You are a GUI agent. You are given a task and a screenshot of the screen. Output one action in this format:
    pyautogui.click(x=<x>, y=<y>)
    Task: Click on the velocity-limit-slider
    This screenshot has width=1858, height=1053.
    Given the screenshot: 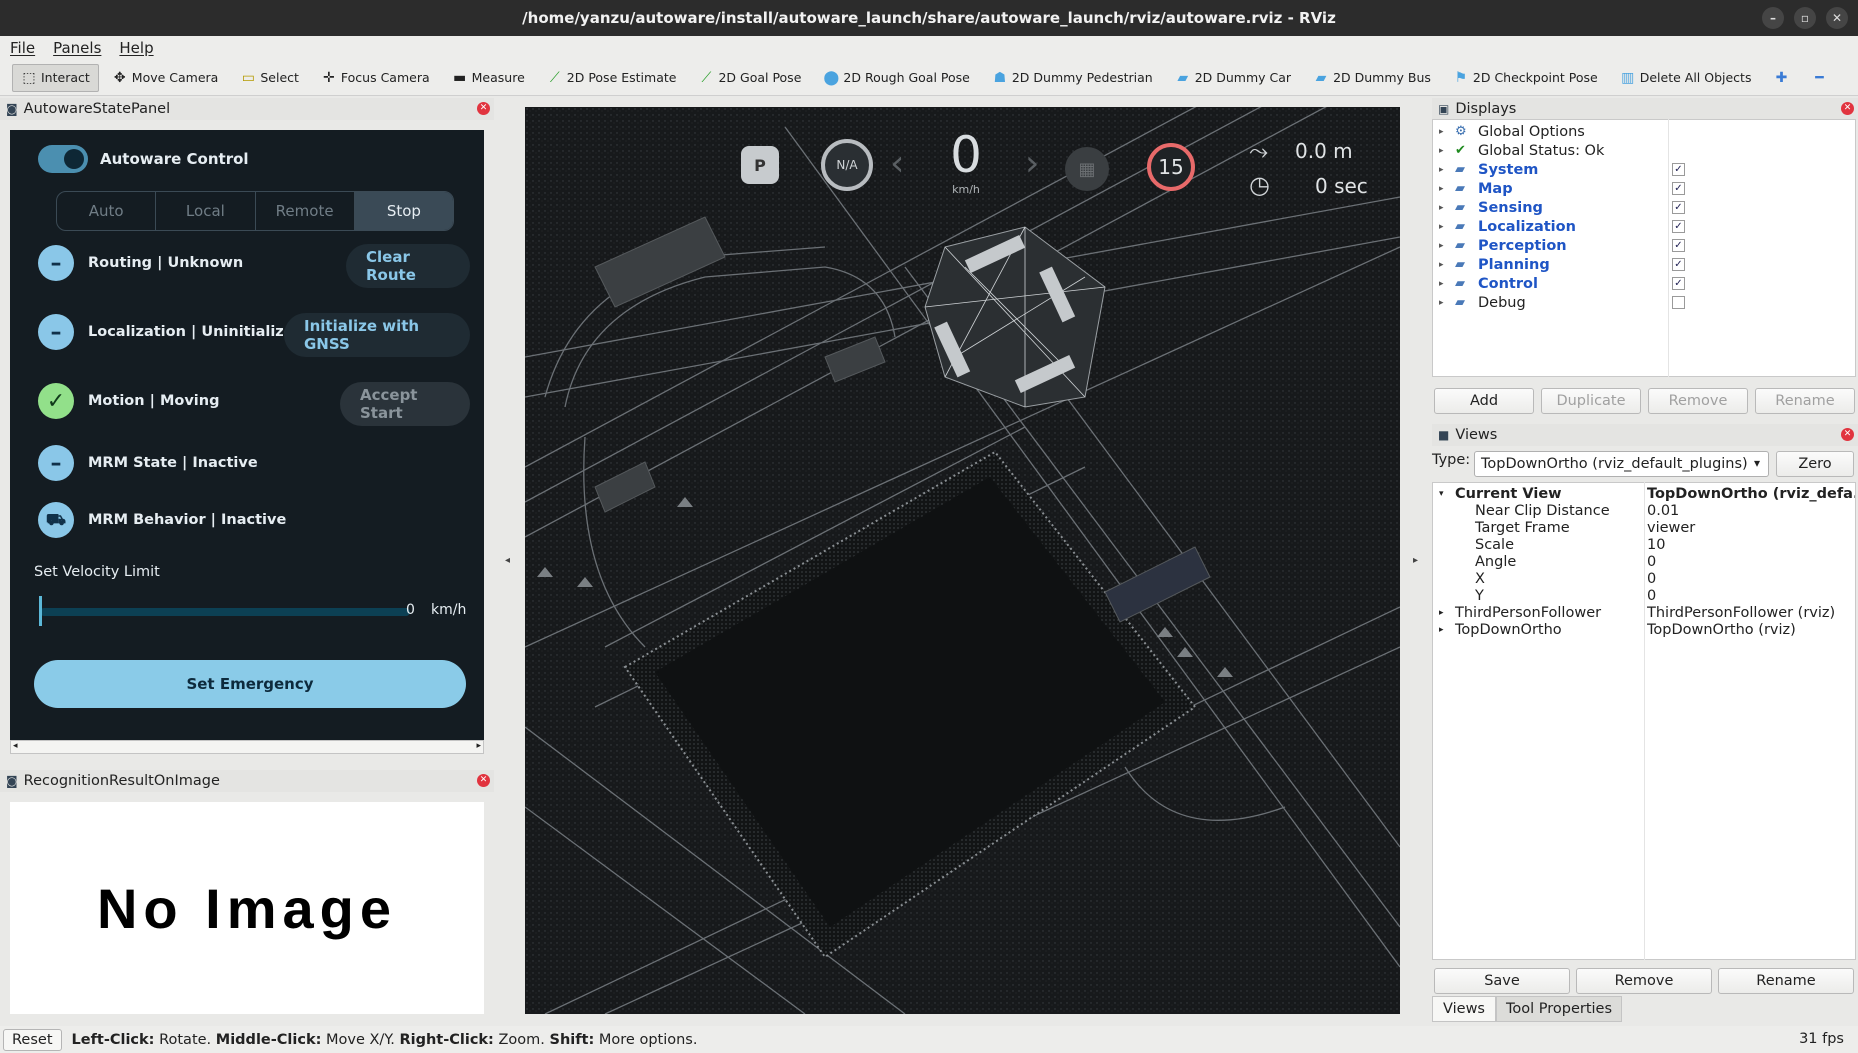 What is the action you would take?
    pyautogui.click(x=225, y=612)
    